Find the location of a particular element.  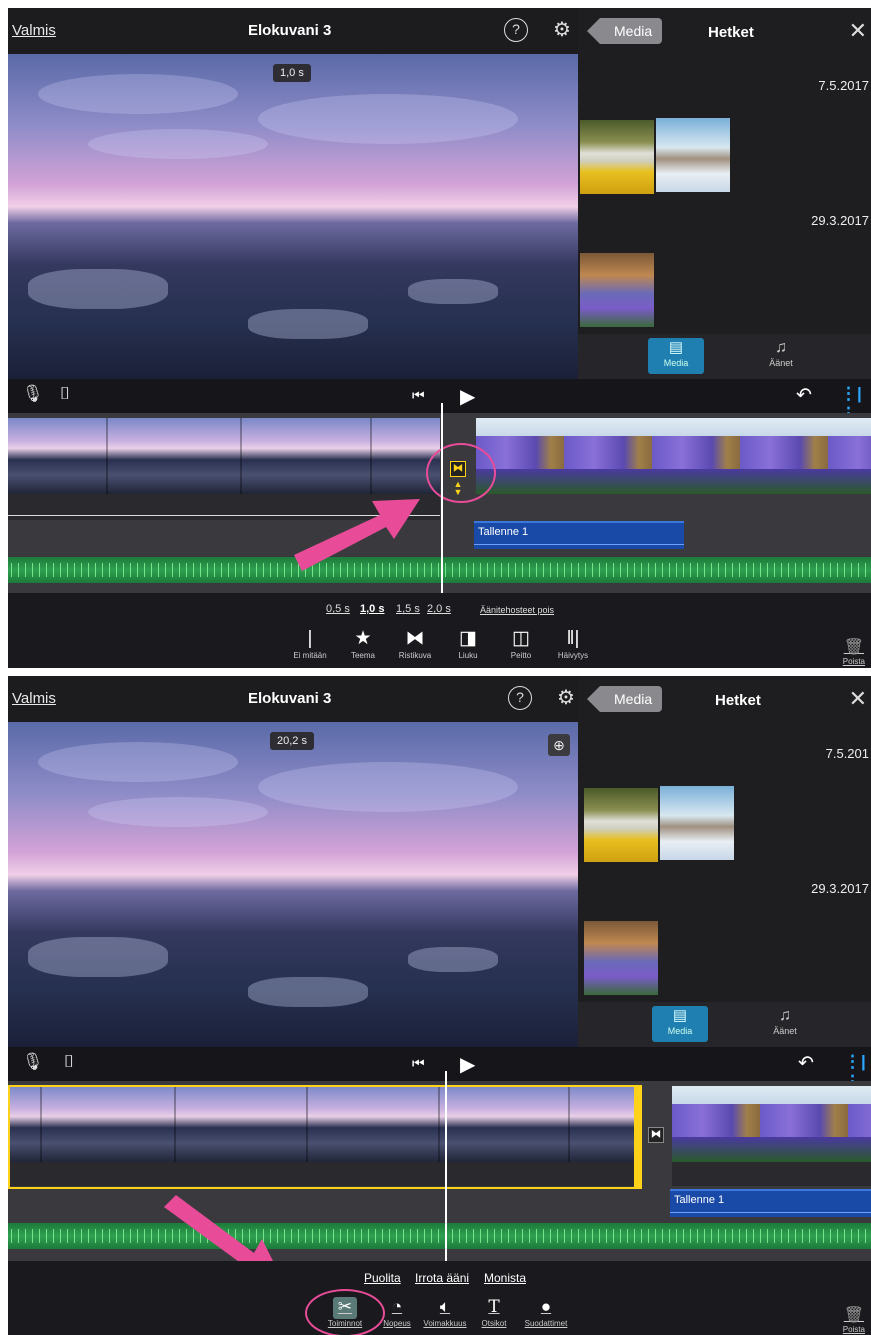

duration-option-selected: 1,0 s is located at coordinates (372, 609).